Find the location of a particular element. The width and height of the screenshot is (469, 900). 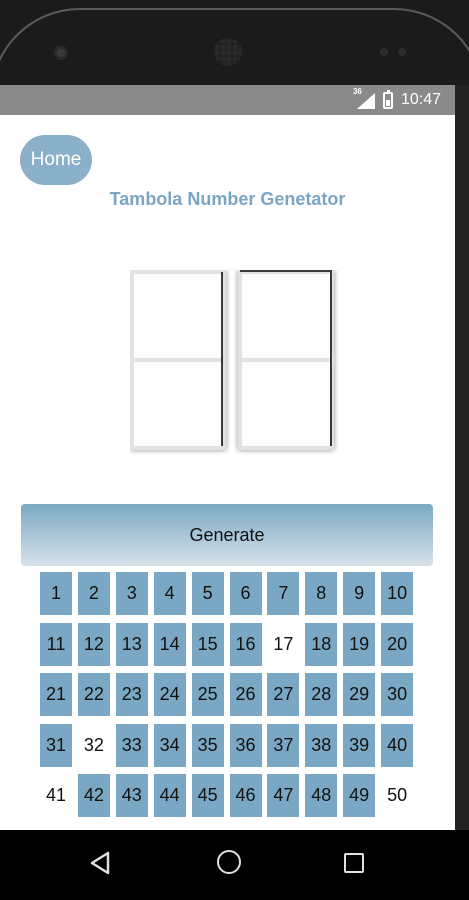

board-cell: 17 is located at coordinates (283, 644).